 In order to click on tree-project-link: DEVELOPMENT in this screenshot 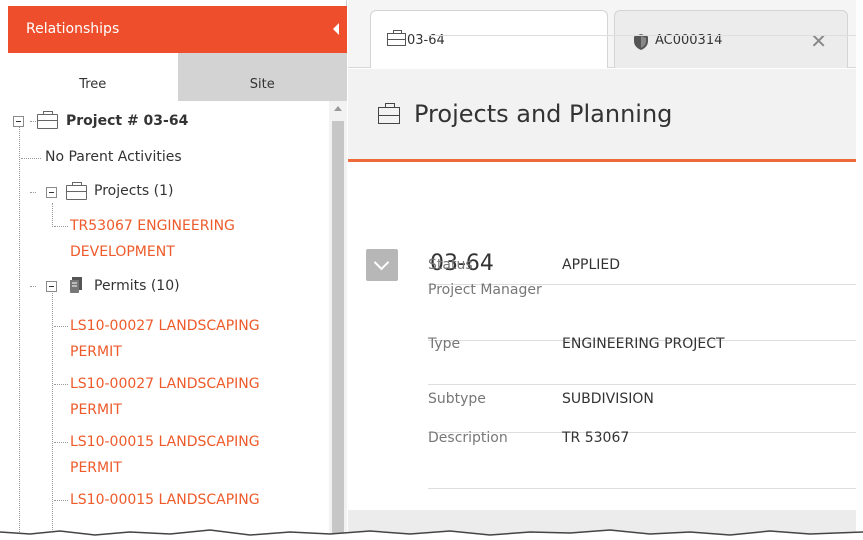, I will do `click(122, 252)`.